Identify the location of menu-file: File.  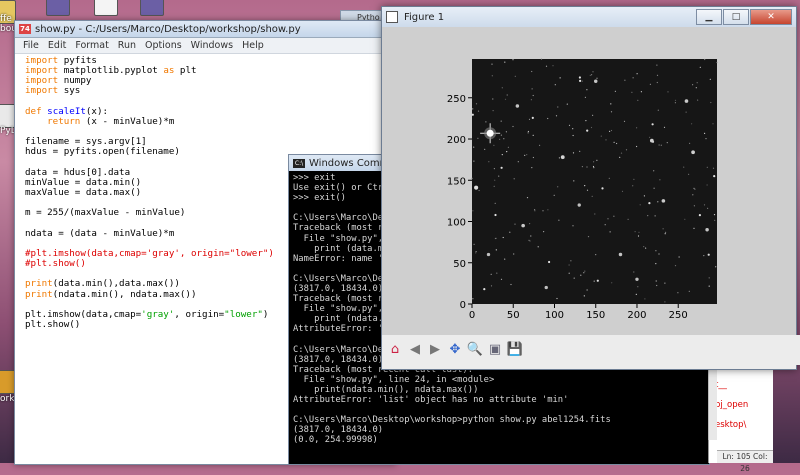
(31, 45).